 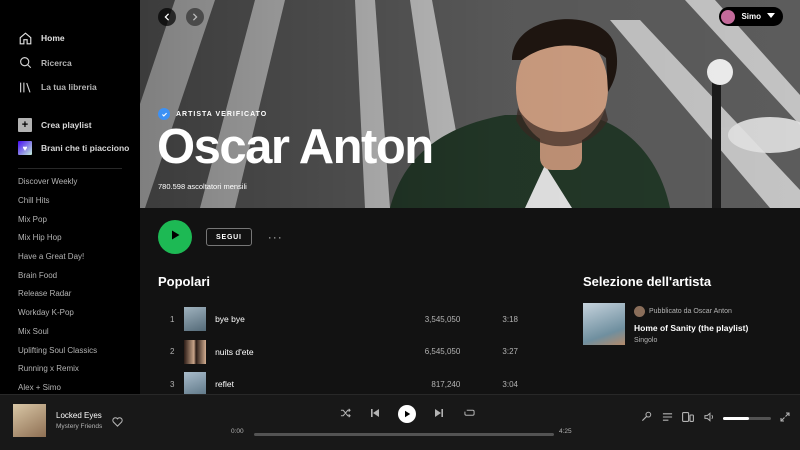 I want to click on track-number: 2, so click(x=172, y=352).